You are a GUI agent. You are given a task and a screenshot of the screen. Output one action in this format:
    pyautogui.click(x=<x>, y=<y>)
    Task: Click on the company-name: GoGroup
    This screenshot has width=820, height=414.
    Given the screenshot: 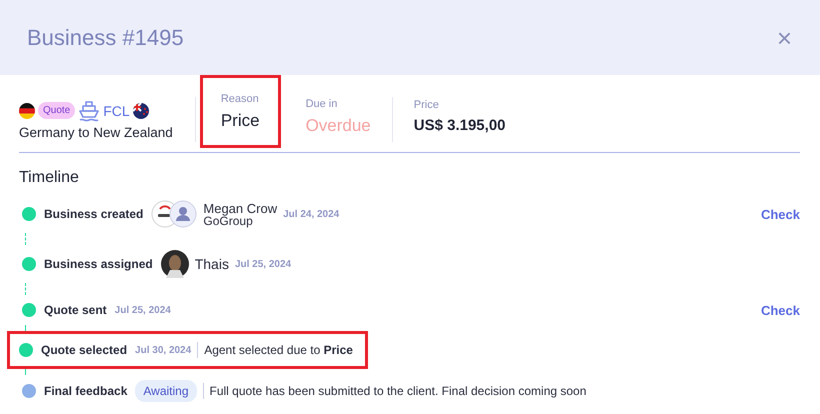 What is the action you would take?
    pyautogui.click(x=228, y=220)
    